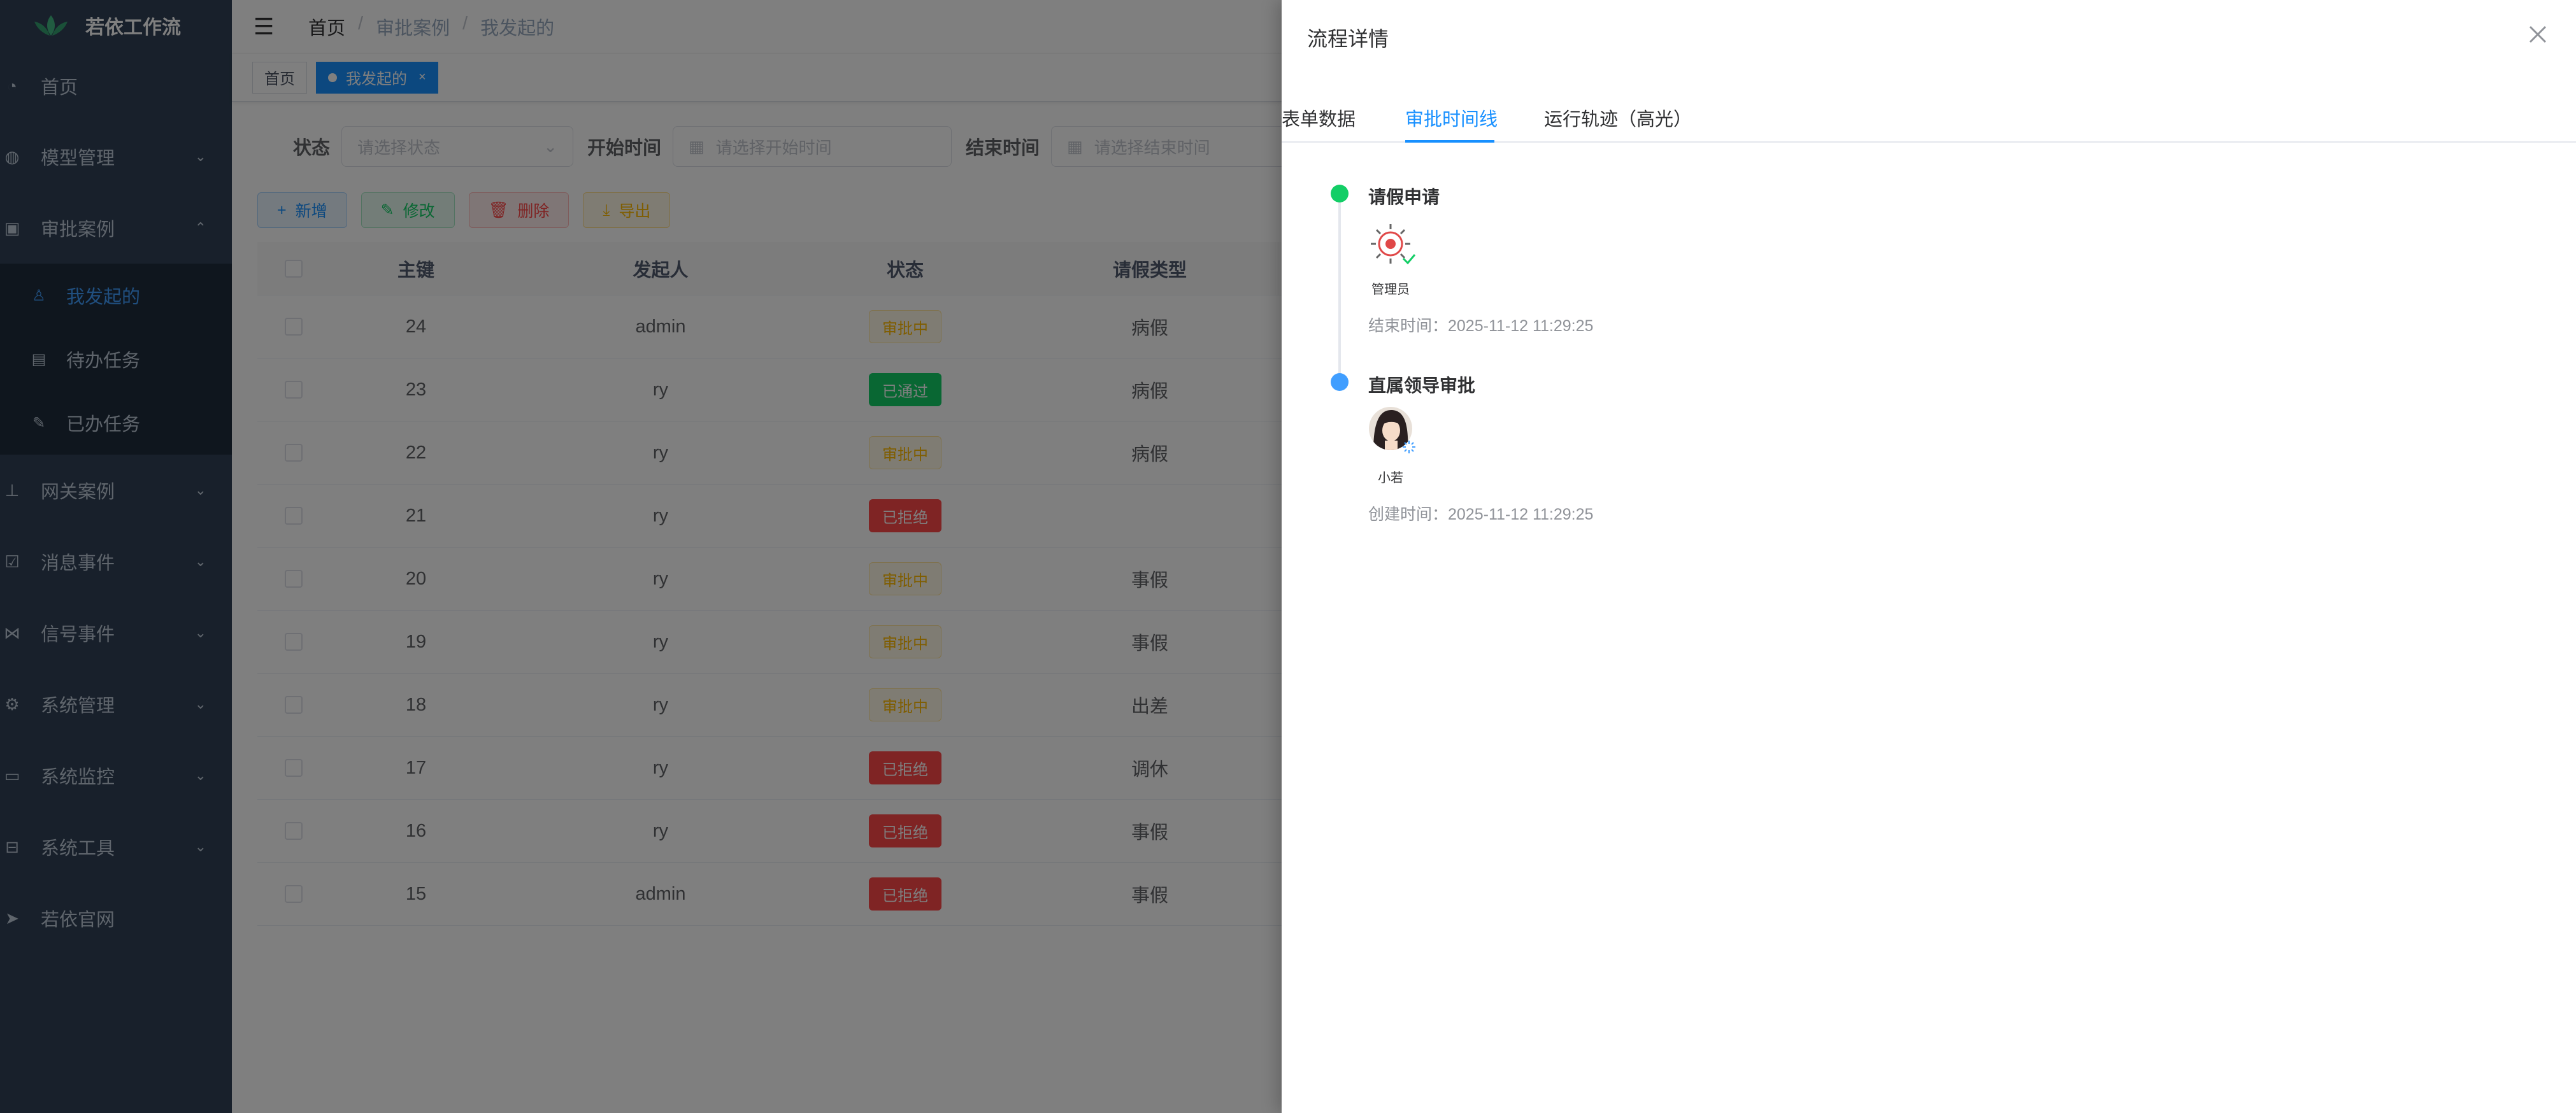 This screenshot has height=1113, width=2576. What do you see at coordinates (1409, 447) in the screenshot?
I see `loading-icon` at bounding box center [1409, 447].